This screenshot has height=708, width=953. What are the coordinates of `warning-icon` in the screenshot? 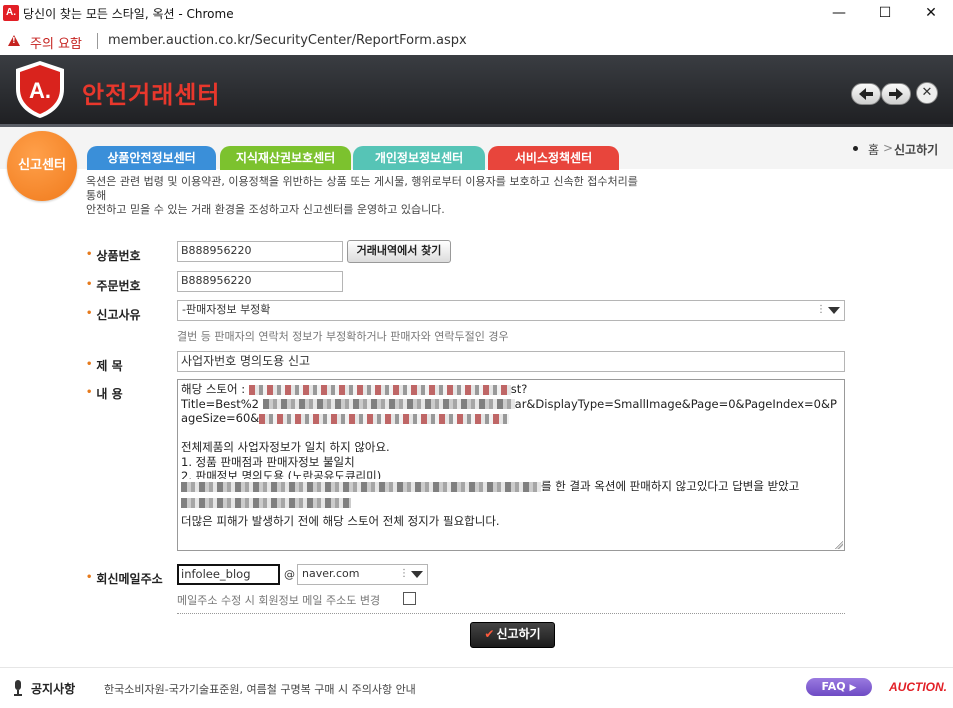 It's located at (14, 40).